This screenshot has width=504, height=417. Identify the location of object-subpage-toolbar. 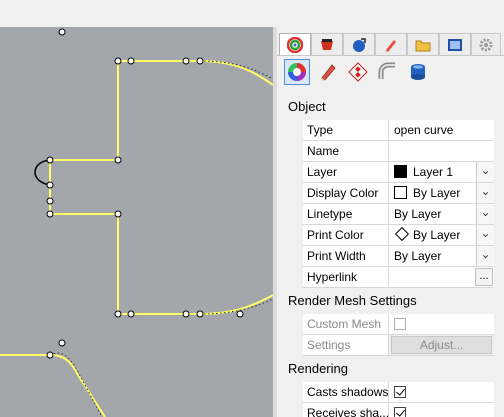
(390, 71).